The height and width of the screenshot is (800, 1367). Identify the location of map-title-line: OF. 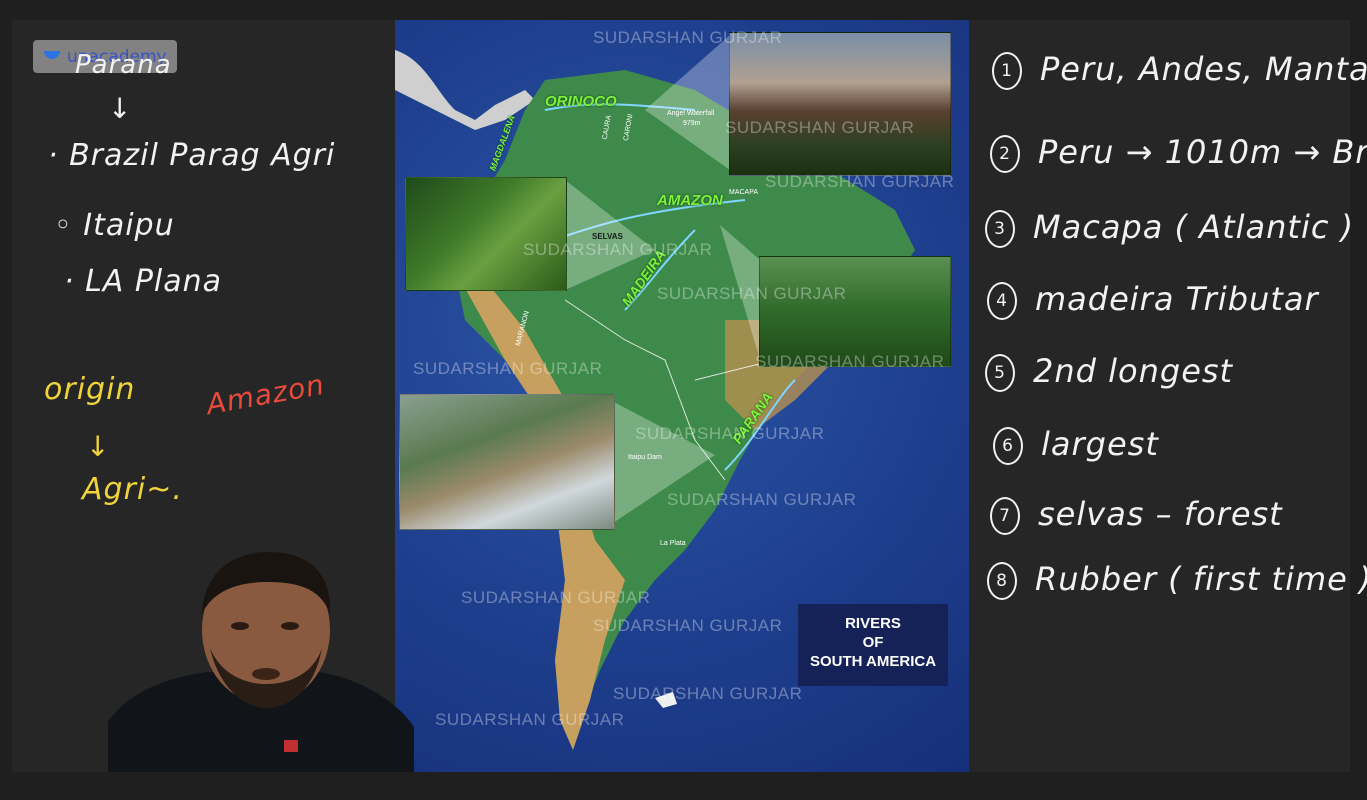
(873, 642).